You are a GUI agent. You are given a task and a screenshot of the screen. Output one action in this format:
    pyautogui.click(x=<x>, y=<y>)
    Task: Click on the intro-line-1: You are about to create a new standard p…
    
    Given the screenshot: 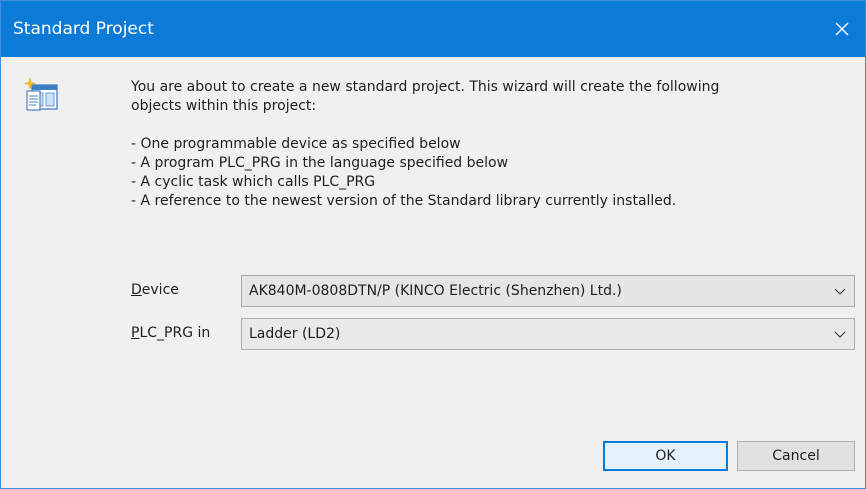 What is the action you would take?
    pyautogui.click(x=425, y=87)
    